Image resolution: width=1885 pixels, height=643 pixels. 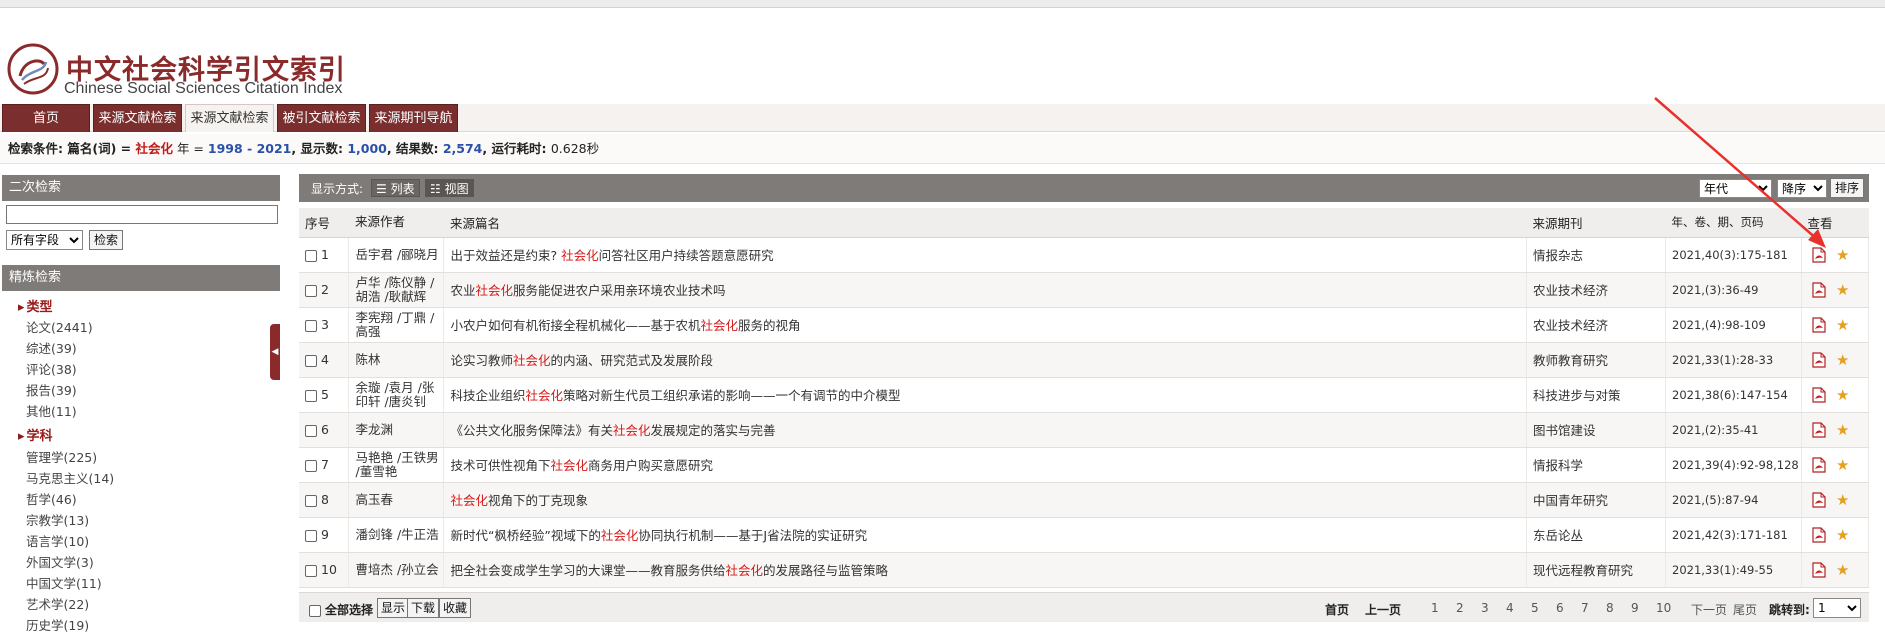 What do you see at coordinates (393, 608) in the screenshot?
I see `show-button: 显示` at bounding box center [393, 608].